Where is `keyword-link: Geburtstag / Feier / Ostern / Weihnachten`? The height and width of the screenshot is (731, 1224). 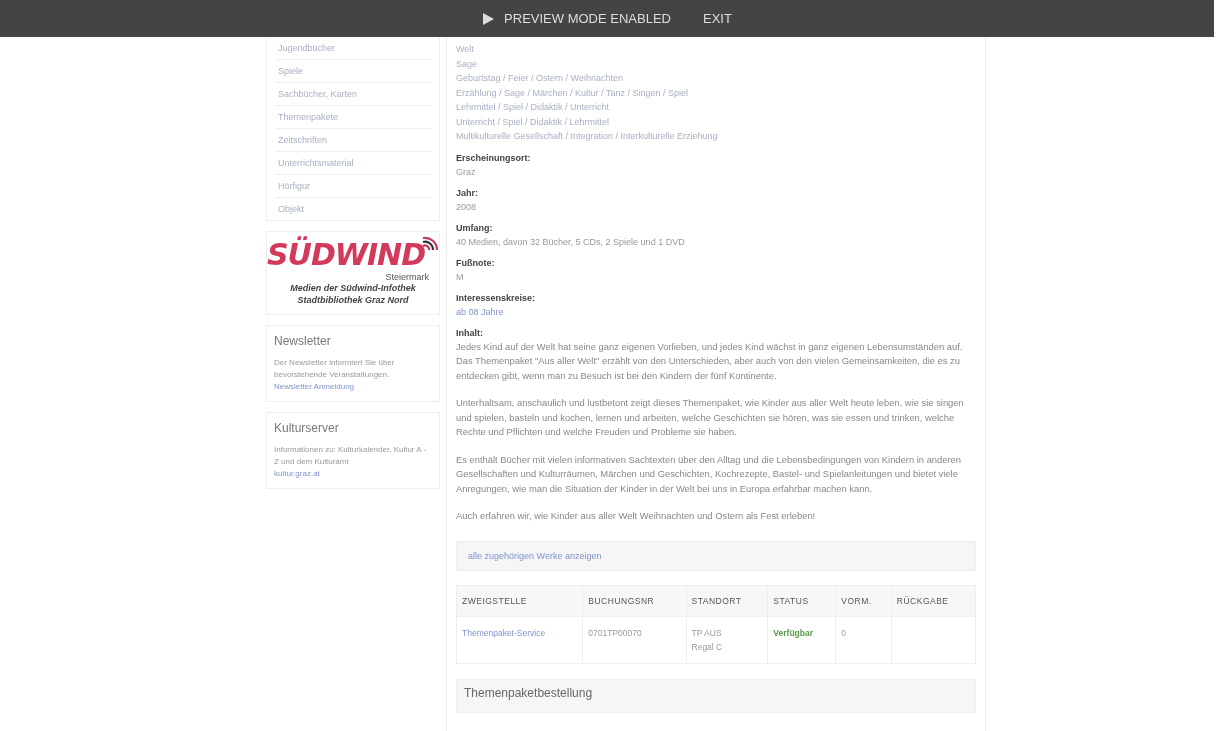 keyword-link: Geburtstag / Feier / Ostern / Weihnachten is located at coordinates (716, 78).